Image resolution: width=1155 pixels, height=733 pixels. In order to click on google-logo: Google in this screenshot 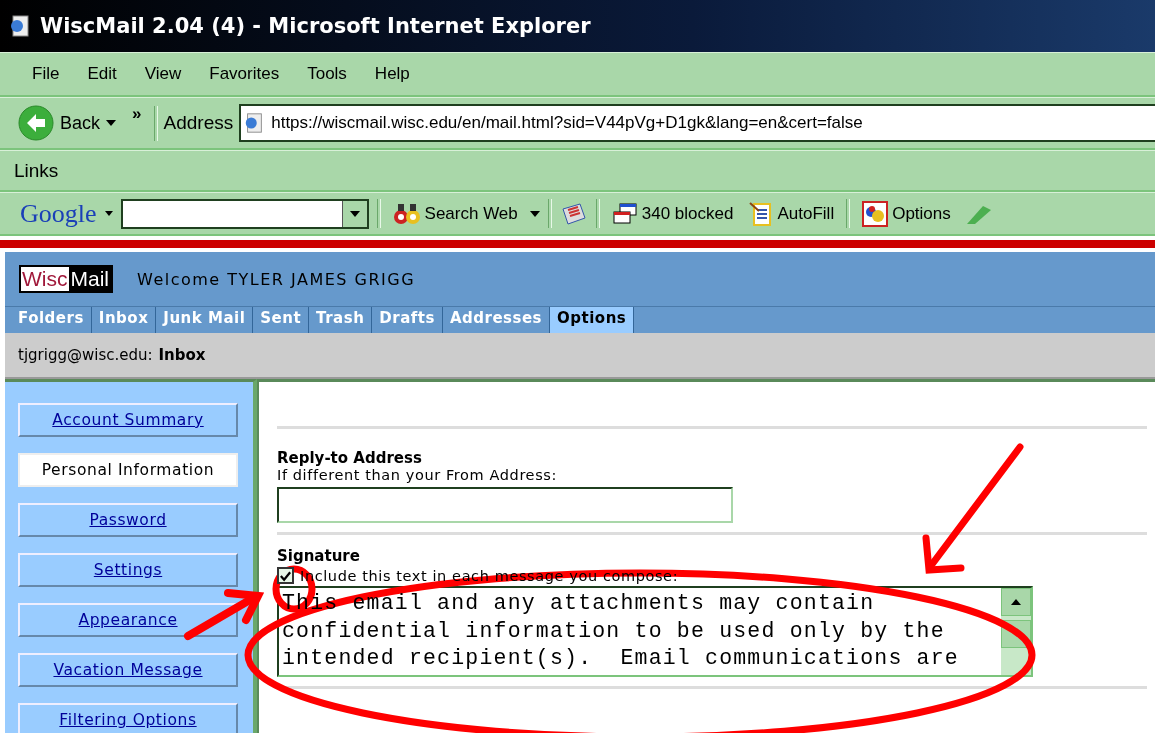, I will do `click(58, 213)`.